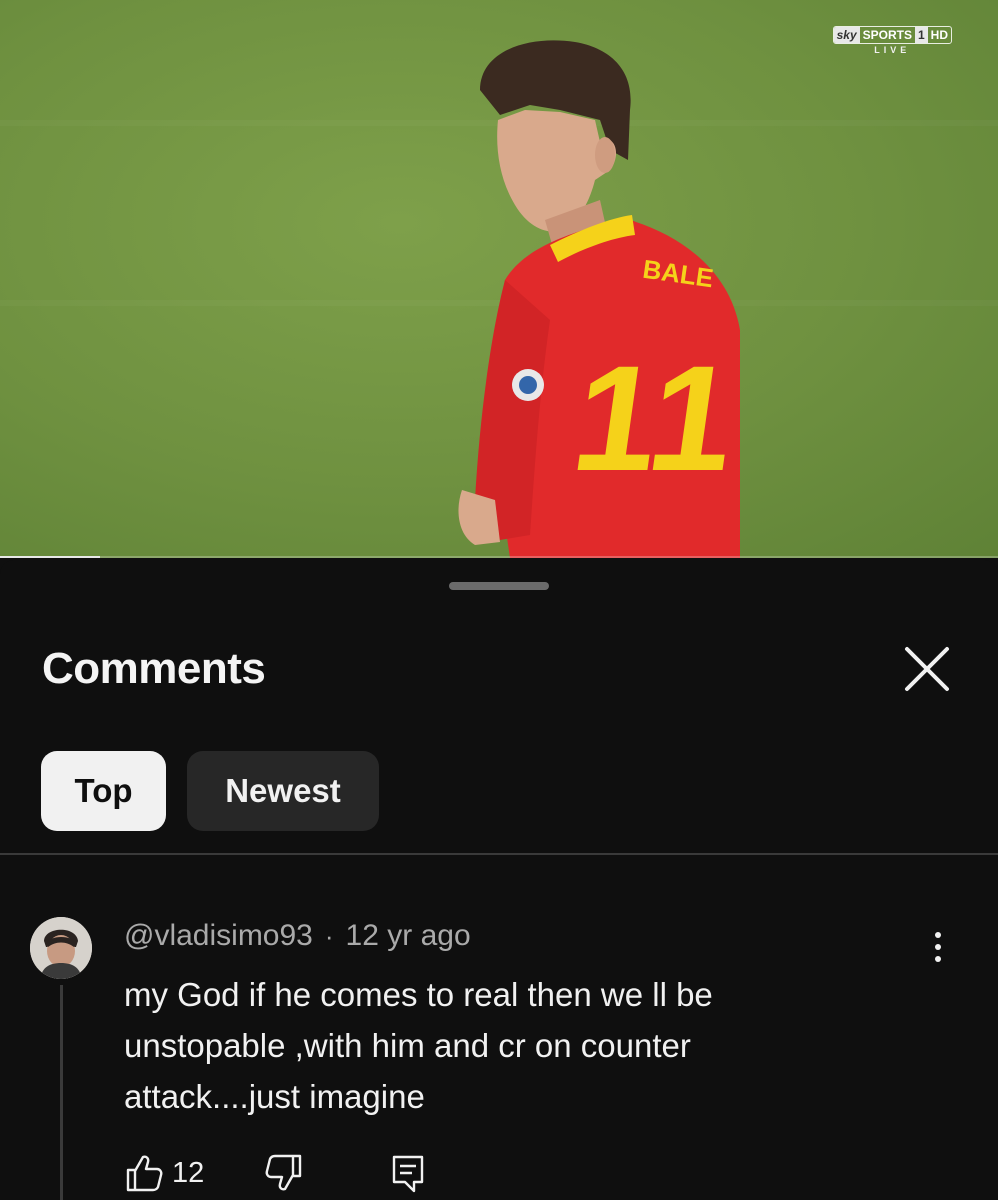 The width and height of the screenshot is (998, 1200). What do you see at coordinates (103, 791) in the screenshot?
I see `filter-top-chip: Top` at bounding box center [103, 791].